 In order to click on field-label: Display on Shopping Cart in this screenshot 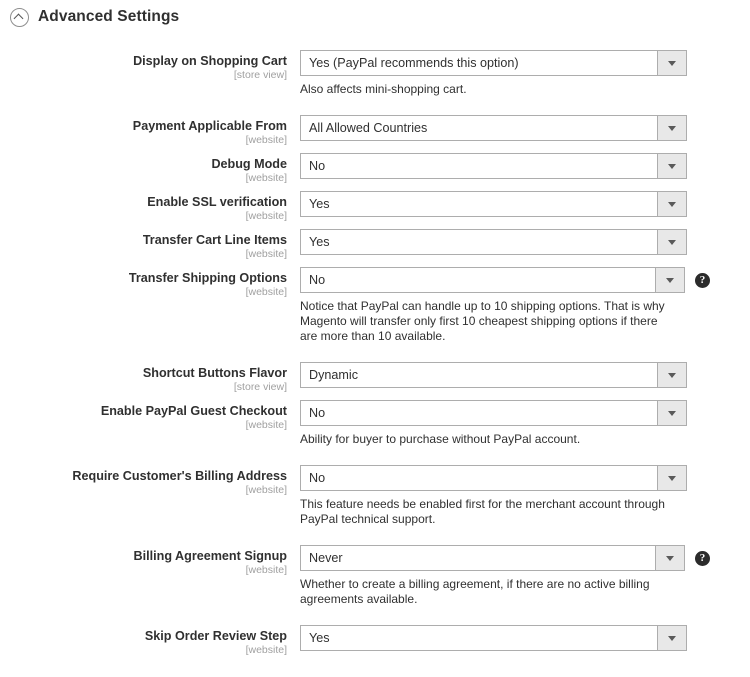, I will do `click(210, 61)`.